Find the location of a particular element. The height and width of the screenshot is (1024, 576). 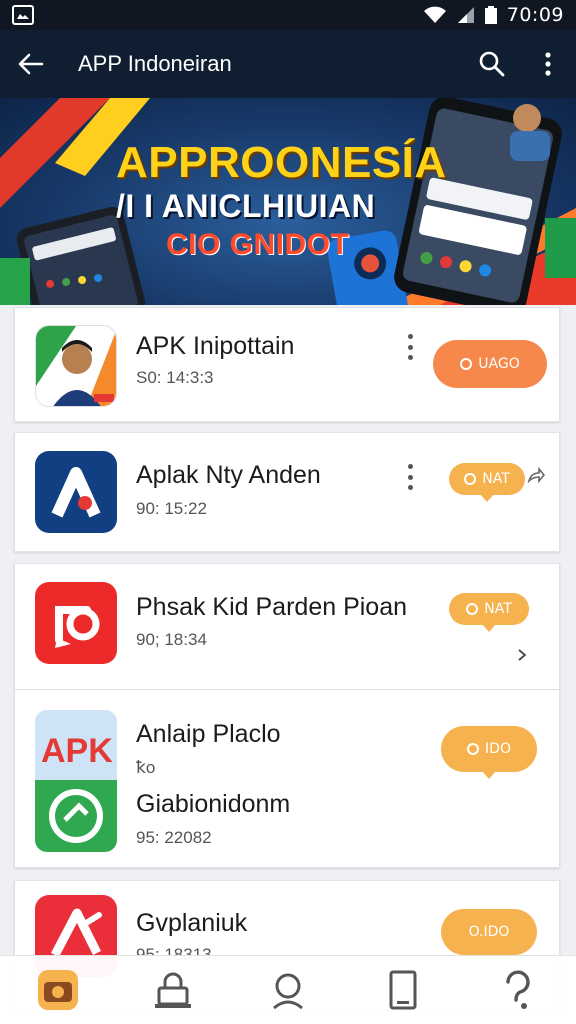

app-meta: S0: 14:3:3 is located at coordinates (175, 377).